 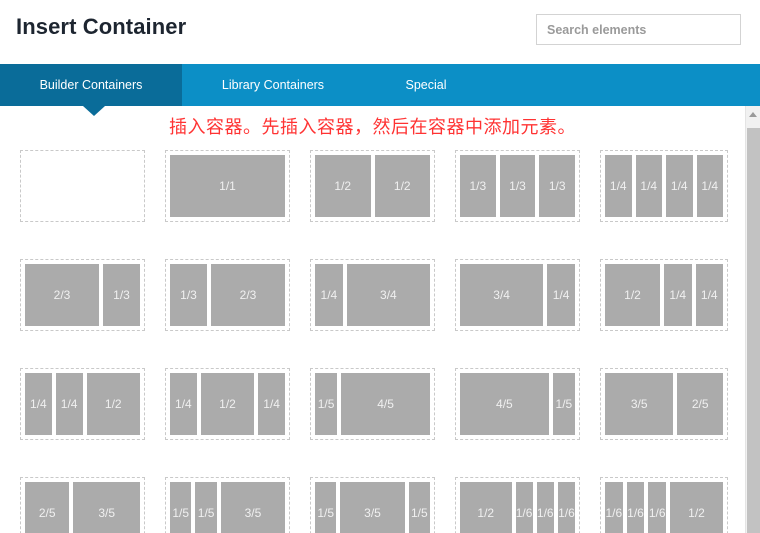 I want to click on container-option-three-fifths-two-fifths: 3/5 2/5, so click(x=664, y=404).